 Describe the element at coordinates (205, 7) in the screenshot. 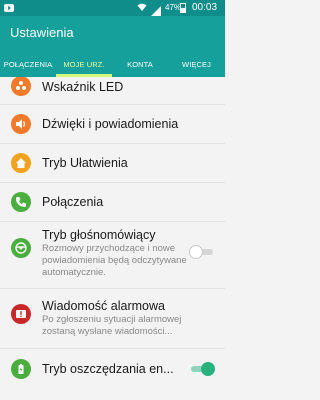

I see `clock: 00:03` at that location.